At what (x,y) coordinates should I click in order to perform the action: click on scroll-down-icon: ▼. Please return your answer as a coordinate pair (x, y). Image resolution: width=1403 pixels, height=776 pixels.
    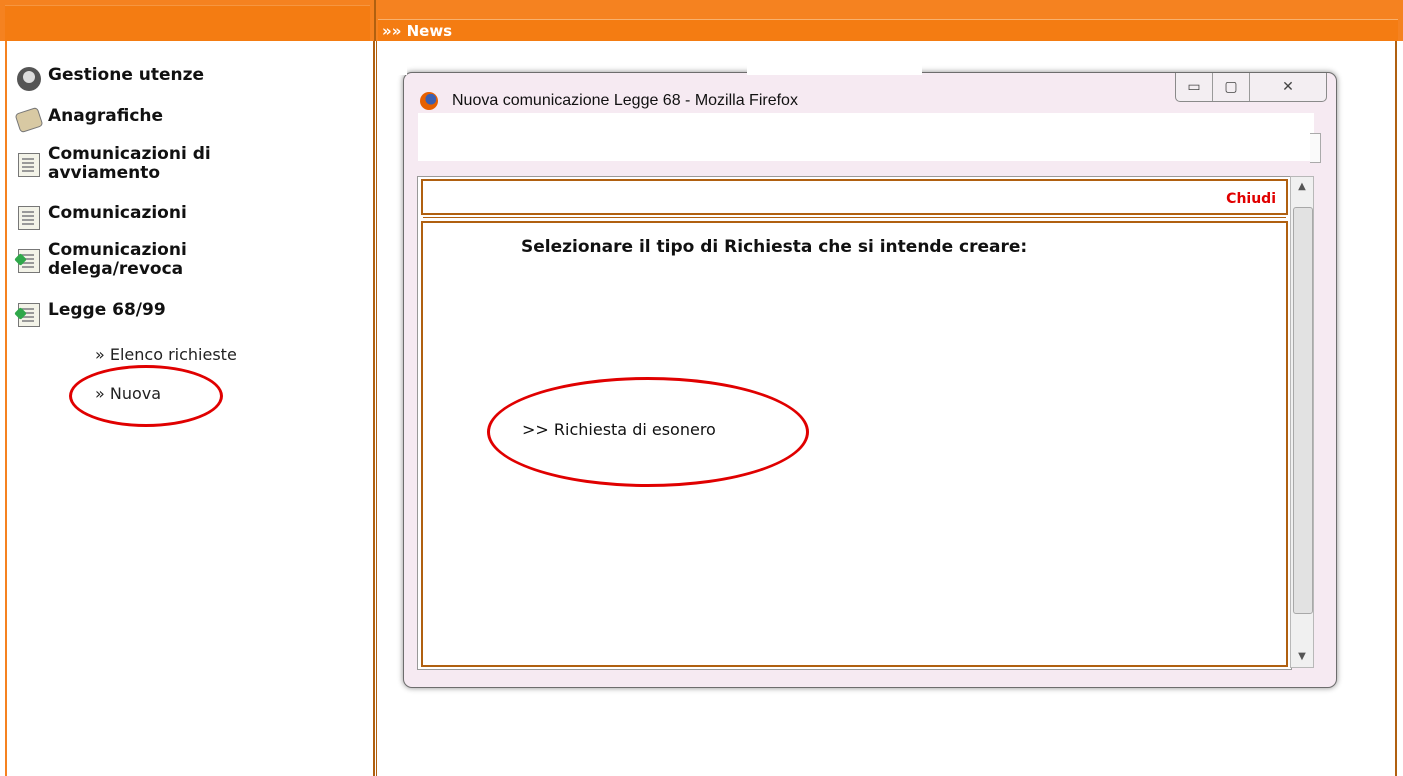
    Looking at the image, I should click on (1302, 657).